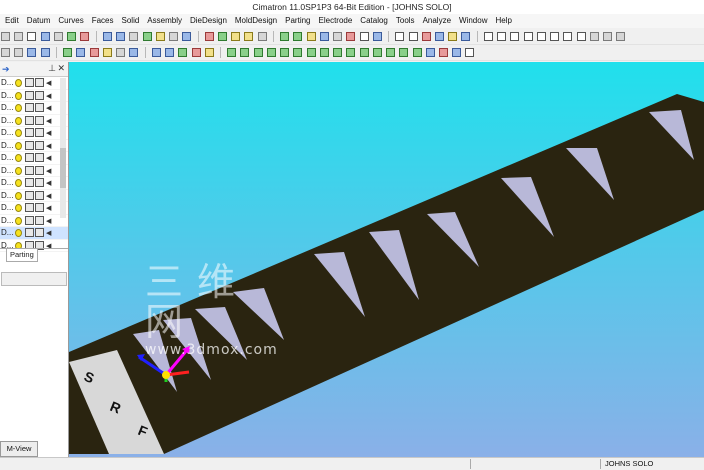  What do you see at coordinates (19, 449) in the screenshot?
I see `m-view-button: M-View` at bounding box center [19, 449].